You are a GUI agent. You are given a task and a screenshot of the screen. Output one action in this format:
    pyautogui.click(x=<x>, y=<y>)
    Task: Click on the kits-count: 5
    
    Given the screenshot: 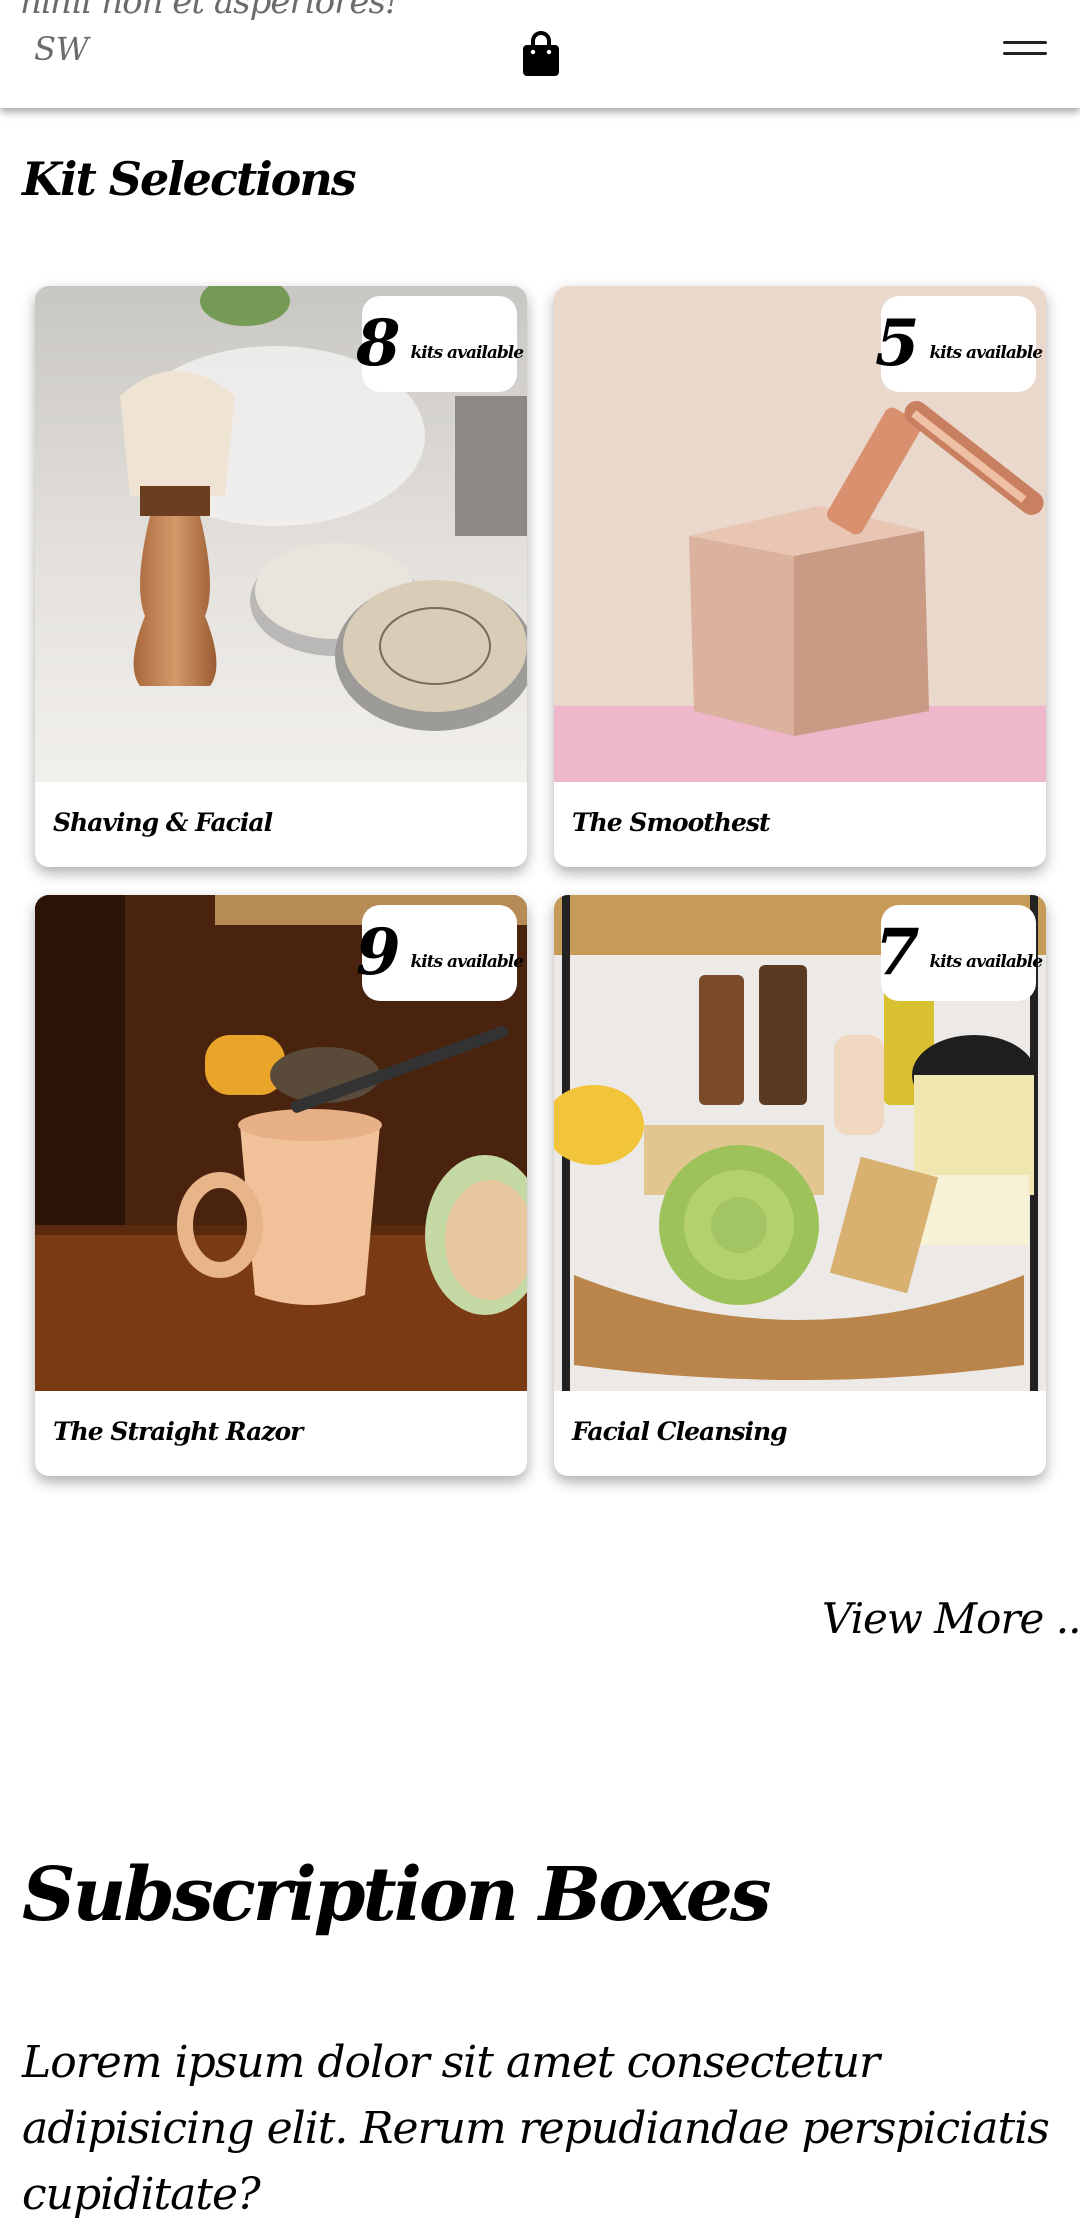 What is the action you would take?
    pyautogui.click(x=897, y=343)
    